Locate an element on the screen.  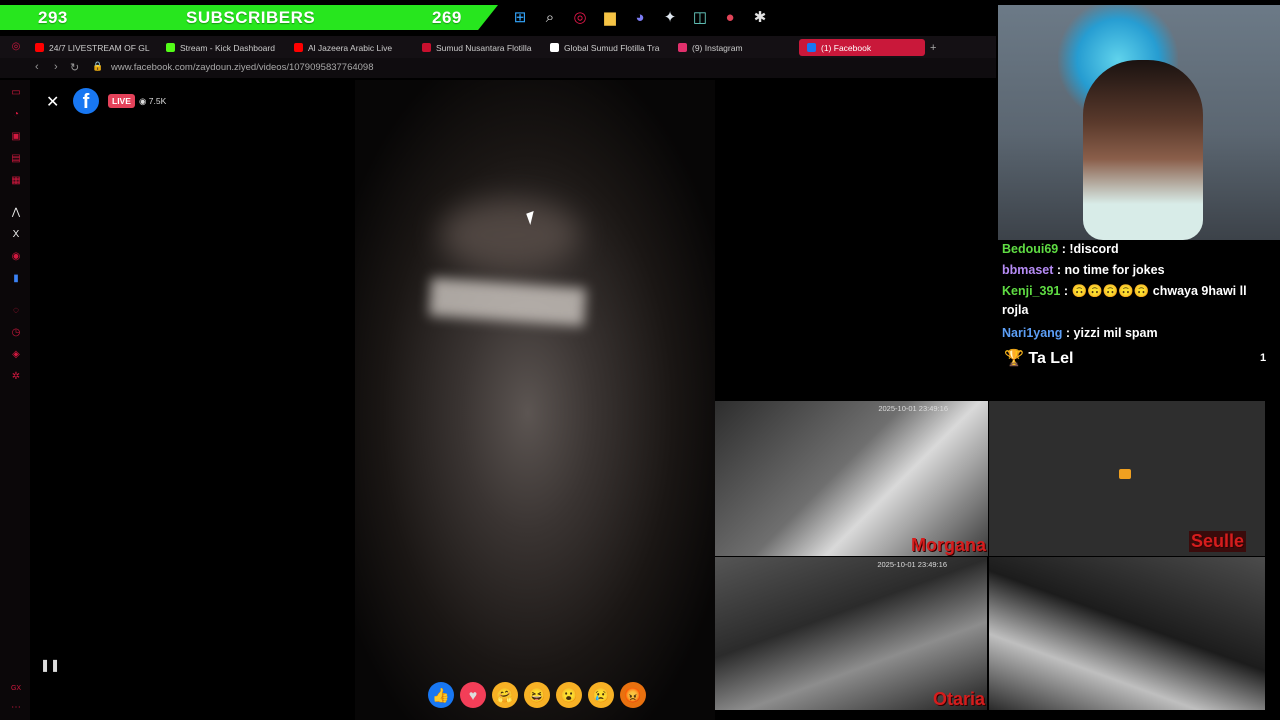
tab-livestream: 24/7 LIVESTREAM OF GL is located at coordinates (92, 47).